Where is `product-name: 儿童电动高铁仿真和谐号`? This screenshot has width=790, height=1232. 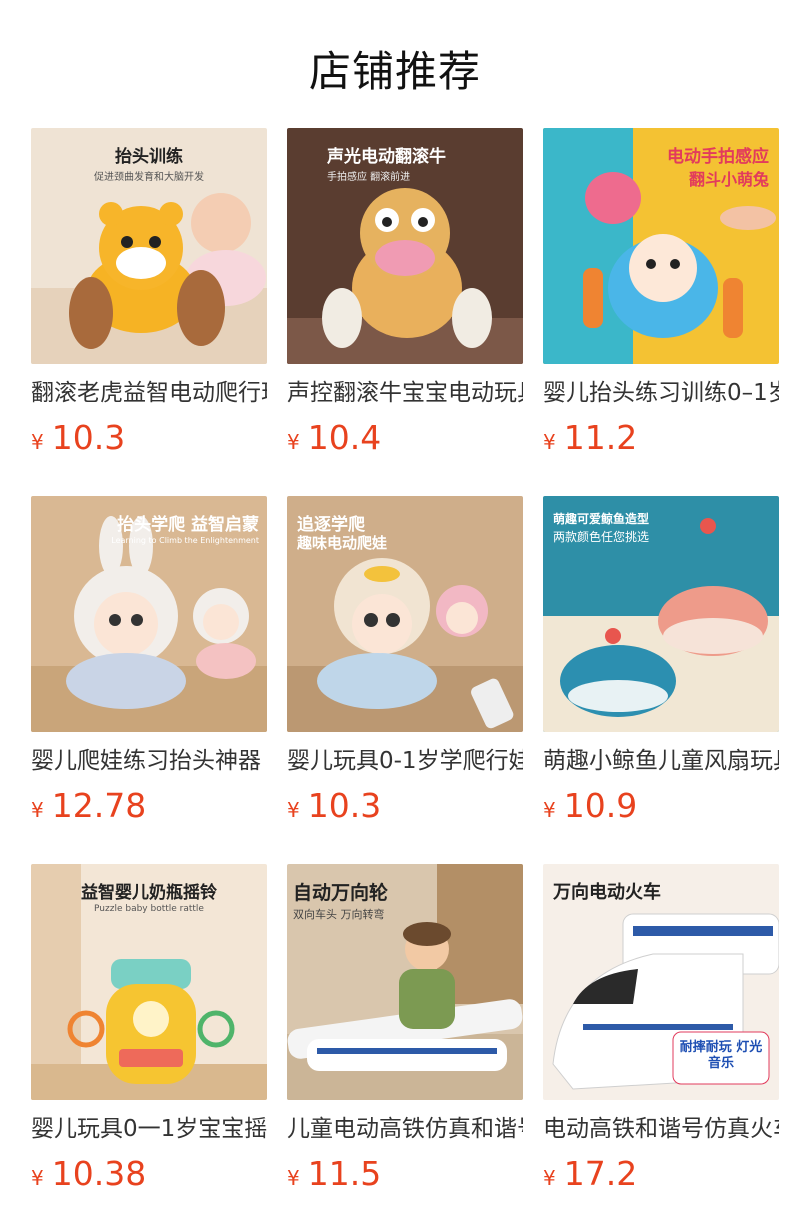
product-name: 儿童电动高铁仿真和谐号 is located at coordinates (405, 1129).